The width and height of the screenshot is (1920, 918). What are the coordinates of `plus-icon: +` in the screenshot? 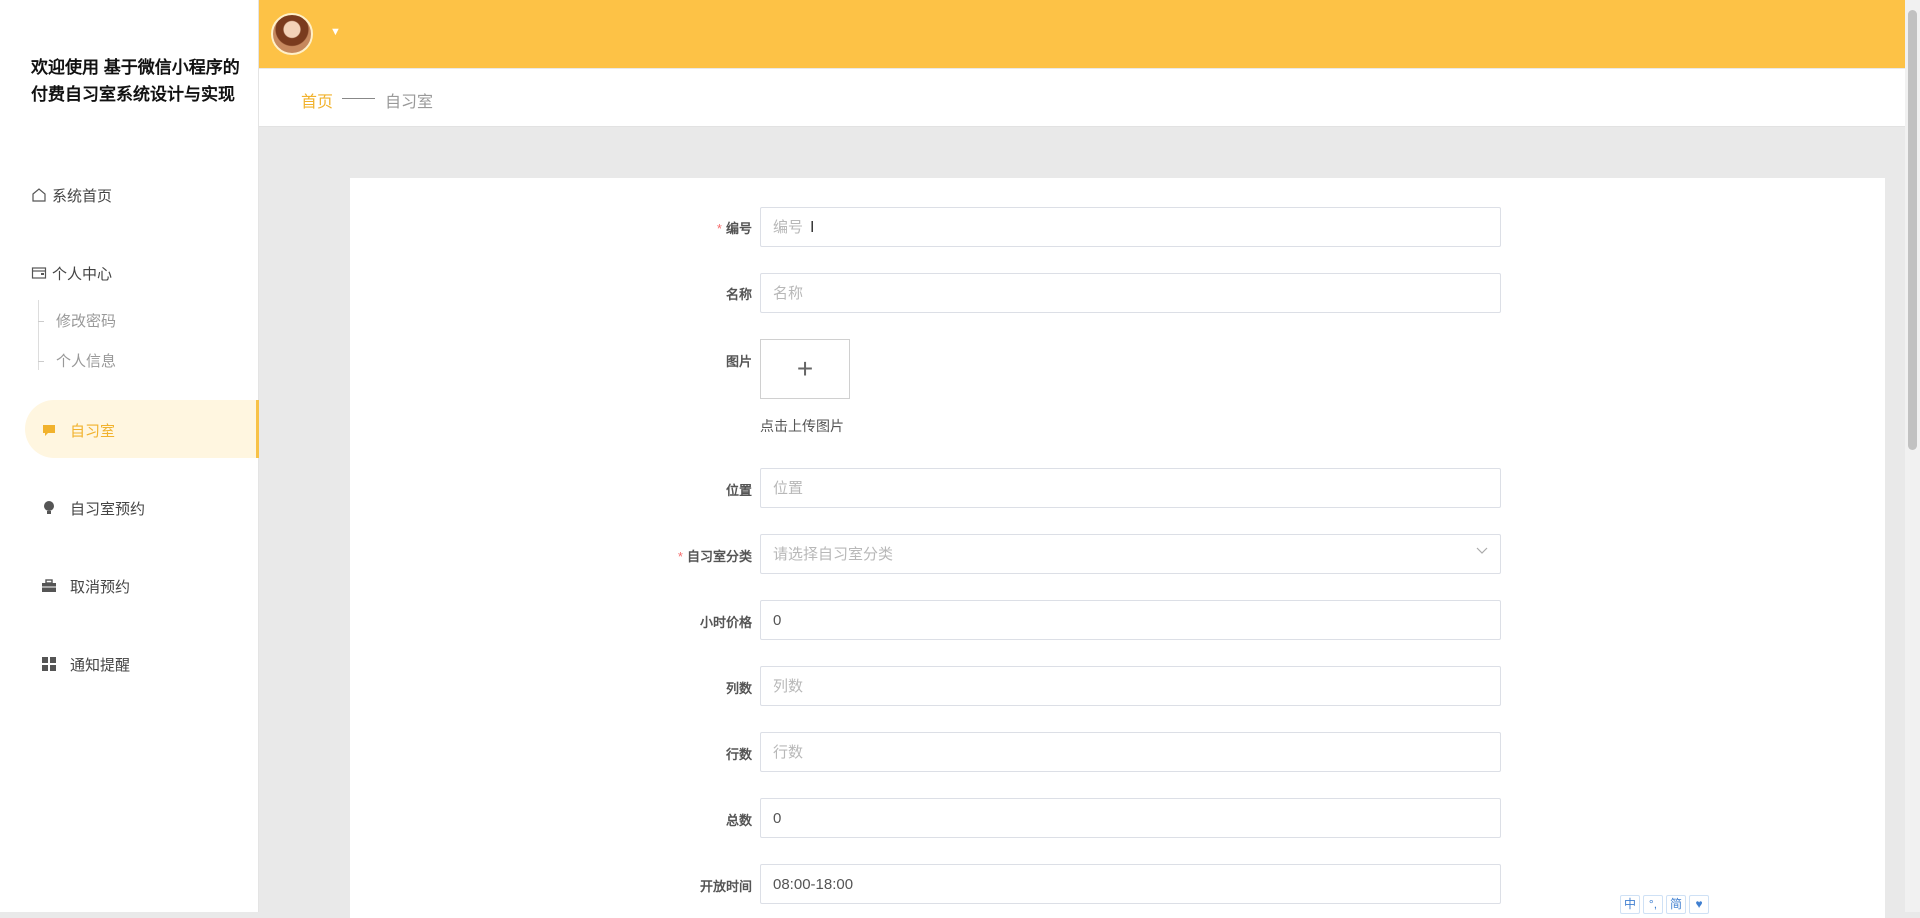 It's located at (805, 368).